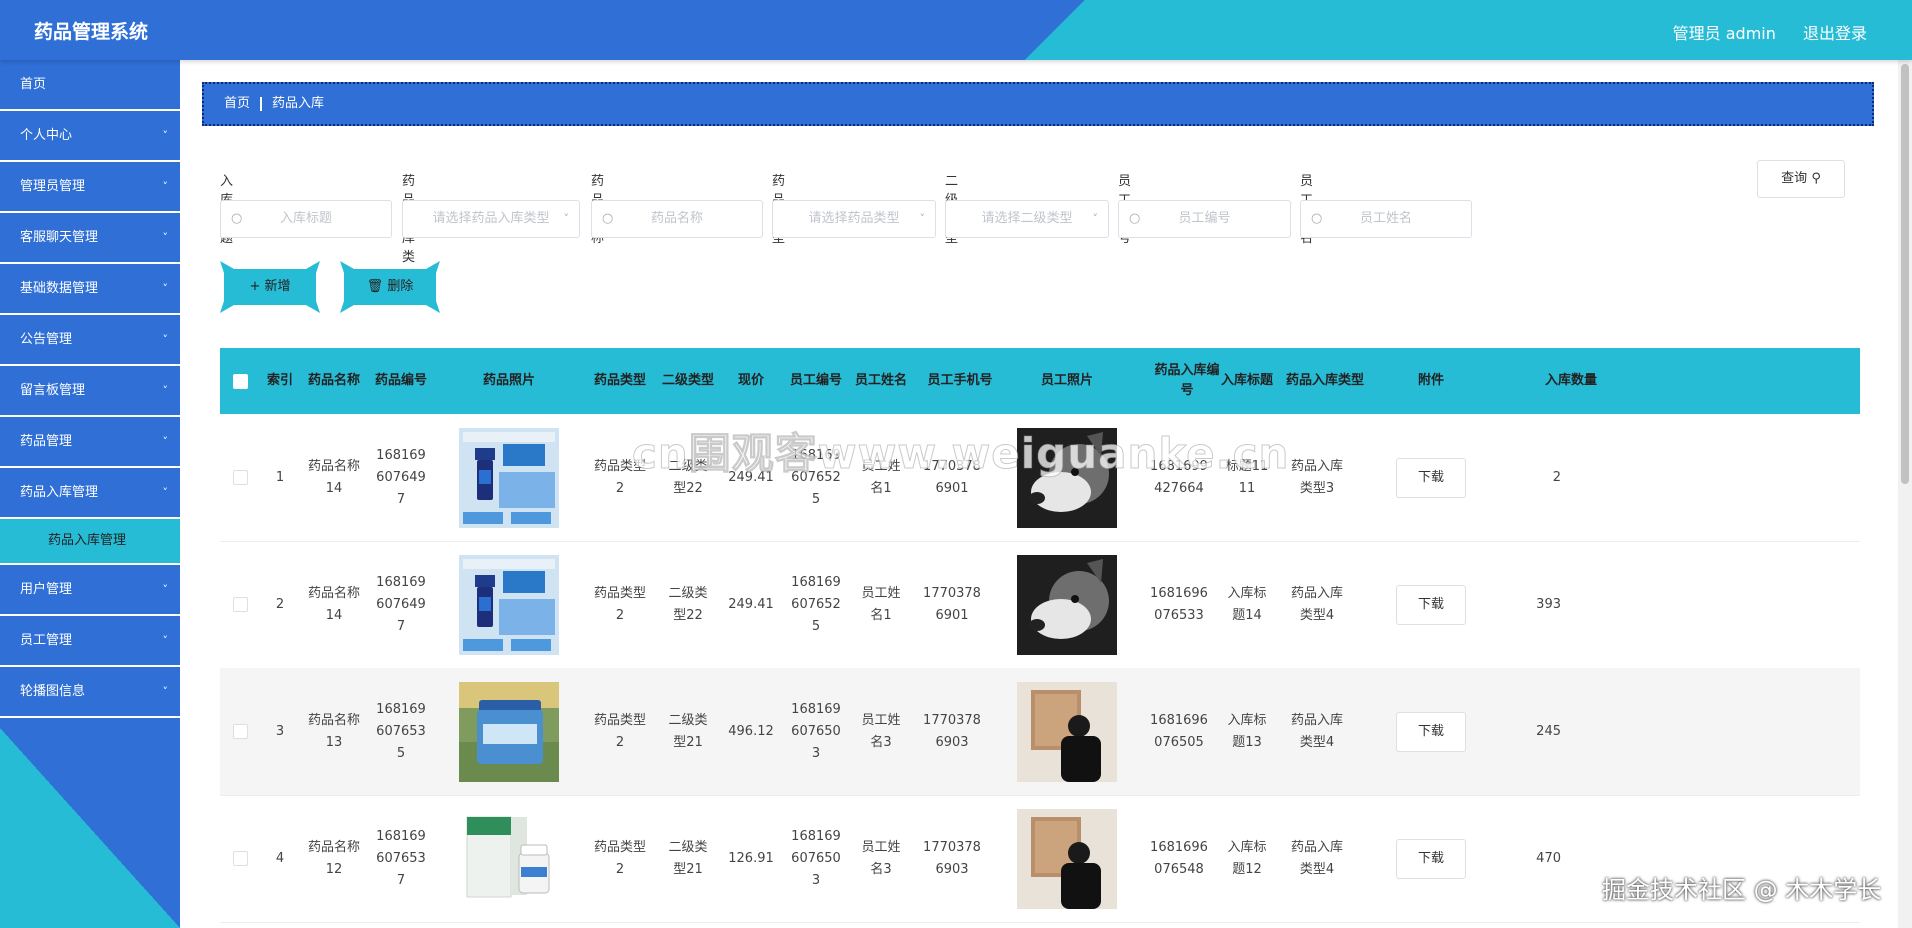 The height and width of the screenshot is (928, 1912). What do you see at coordinates (1317, 858) in the screenshot?
I see `stock-type-cell: 药品入库类型4` at bounding box center [1317, 858].